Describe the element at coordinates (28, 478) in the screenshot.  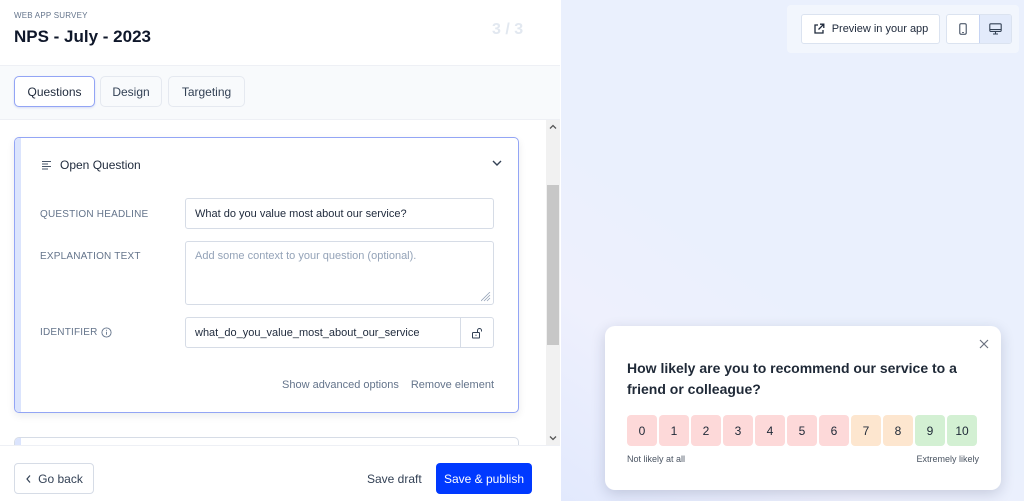
I see `chevron-left-icon` at that location.